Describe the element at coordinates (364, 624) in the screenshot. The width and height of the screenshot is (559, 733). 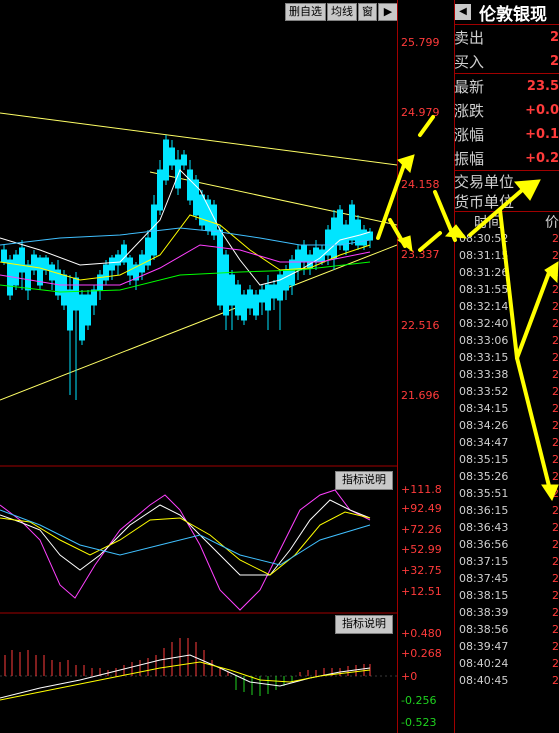
I see `indicator2-help-button: 指标说明` at that location.